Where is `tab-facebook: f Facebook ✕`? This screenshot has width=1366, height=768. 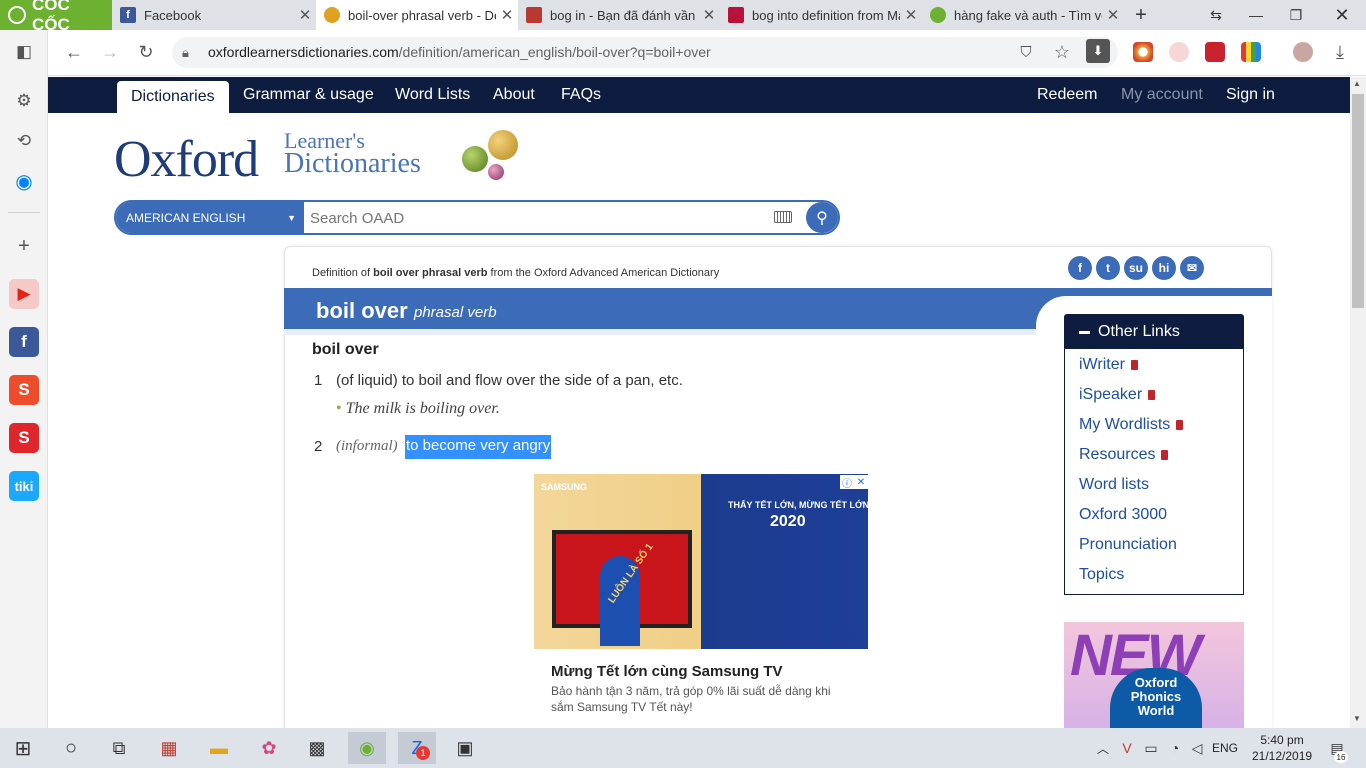 tab-facebook: f Facebook ✕ is located at coordinates (214, 15).